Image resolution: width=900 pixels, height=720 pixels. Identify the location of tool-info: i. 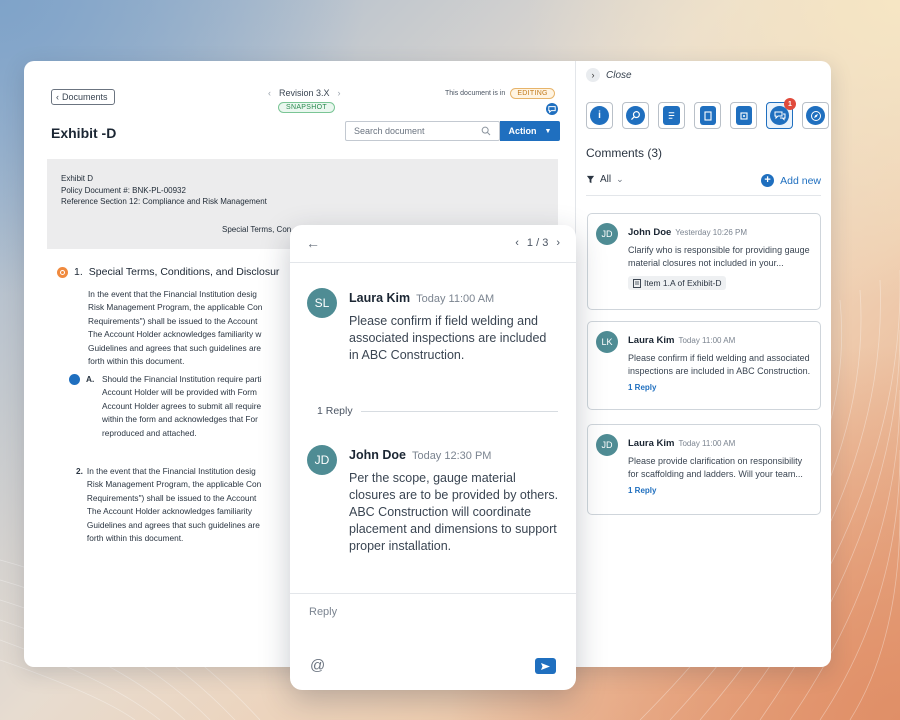
(599, 115).